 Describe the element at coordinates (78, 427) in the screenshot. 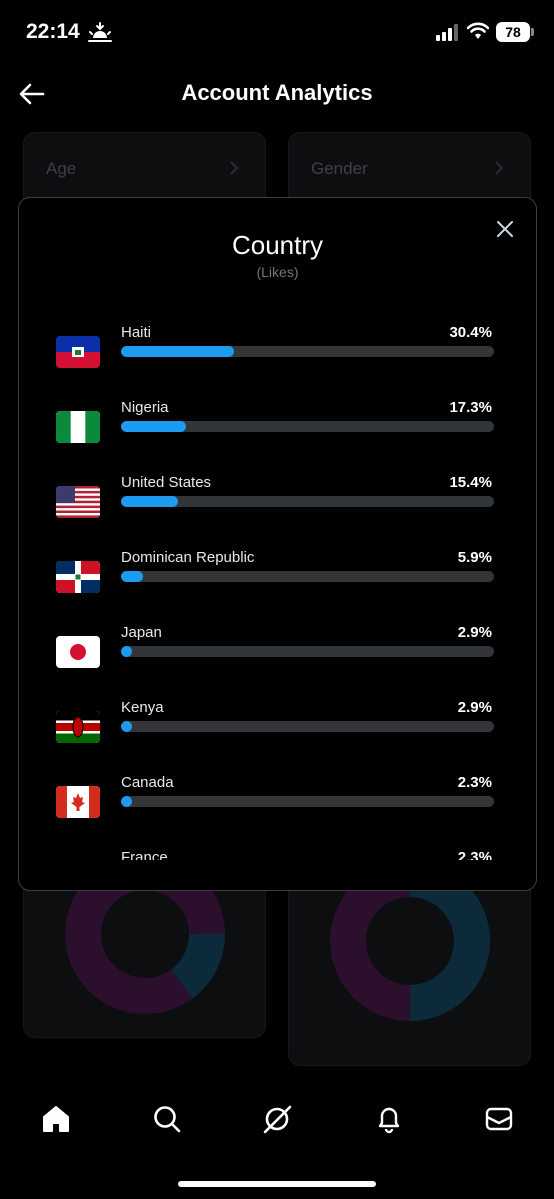

I see `nigeria-flag-icon` at that location.